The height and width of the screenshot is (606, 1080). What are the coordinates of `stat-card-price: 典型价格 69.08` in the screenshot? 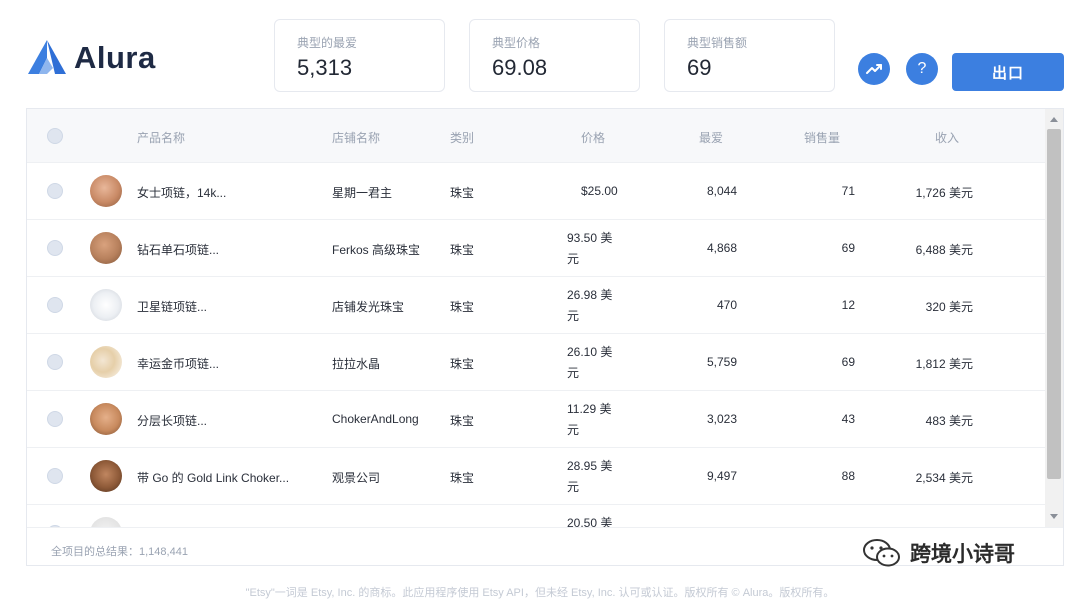 It's located at (554, 55).